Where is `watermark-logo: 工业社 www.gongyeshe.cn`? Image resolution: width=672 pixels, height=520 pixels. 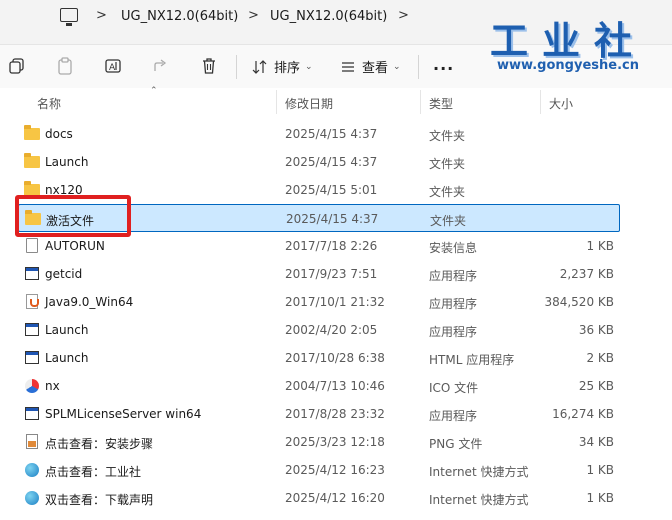 watermark-logo: 工业社 www.gongyeshe.cn is located at coordinates (568, 45).